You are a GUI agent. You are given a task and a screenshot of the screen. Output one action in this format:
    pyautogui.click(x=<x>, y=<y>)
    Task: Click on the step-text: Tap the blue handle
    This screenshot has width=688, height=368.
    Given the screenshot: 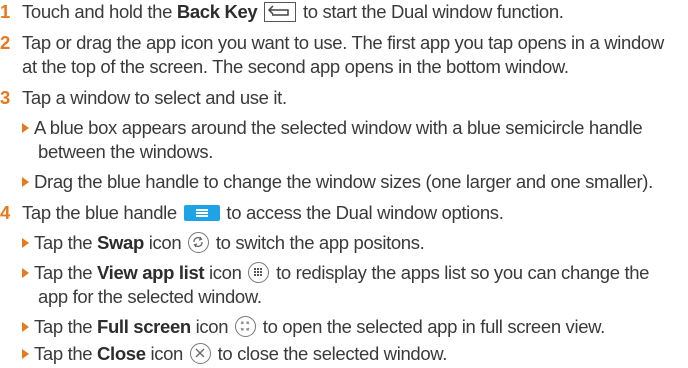 What is the action you would take?
    pyautogui.click(x=102, y=212)
    